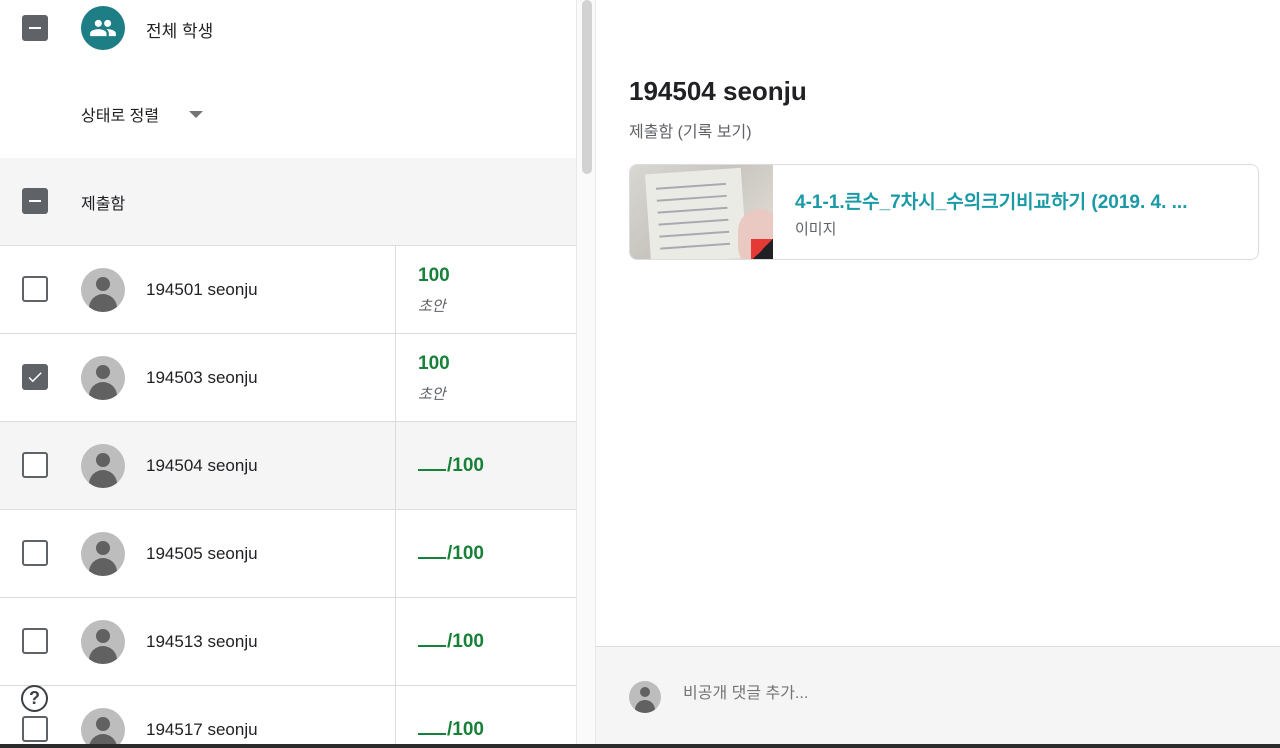  I want to click on student-name: 194505 seonju, so click(202, 553).